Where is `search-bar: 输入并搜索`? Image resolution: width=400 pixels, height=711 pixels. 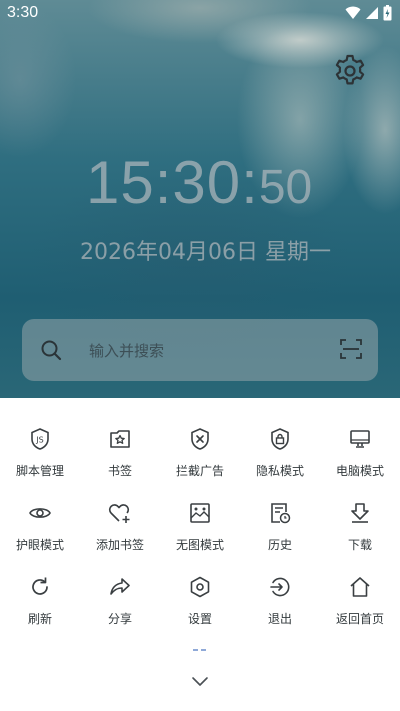 search-bar: 输入并搜索 is located at coordinates (200, 350).